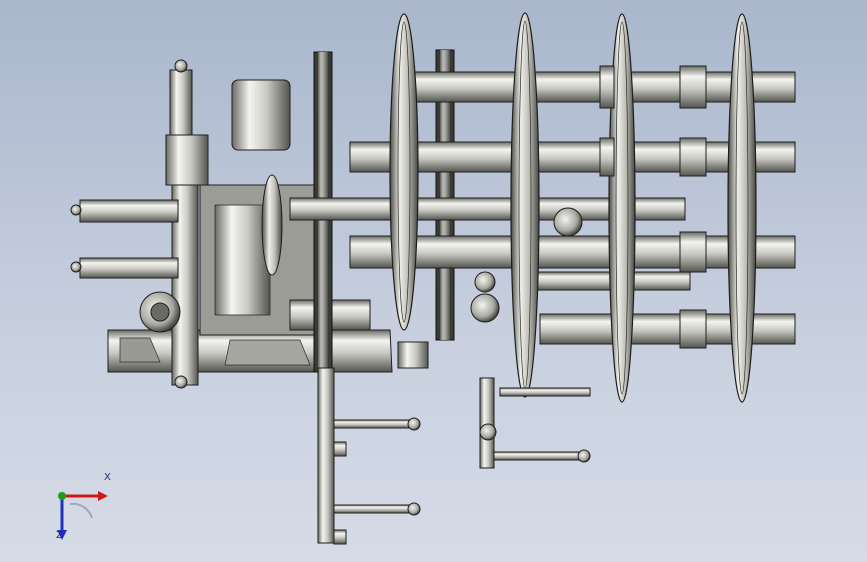  What do you see at coordinates (103, 496) in the screenshot?
I see `x-axis-head` at bounding box center [103, 496].